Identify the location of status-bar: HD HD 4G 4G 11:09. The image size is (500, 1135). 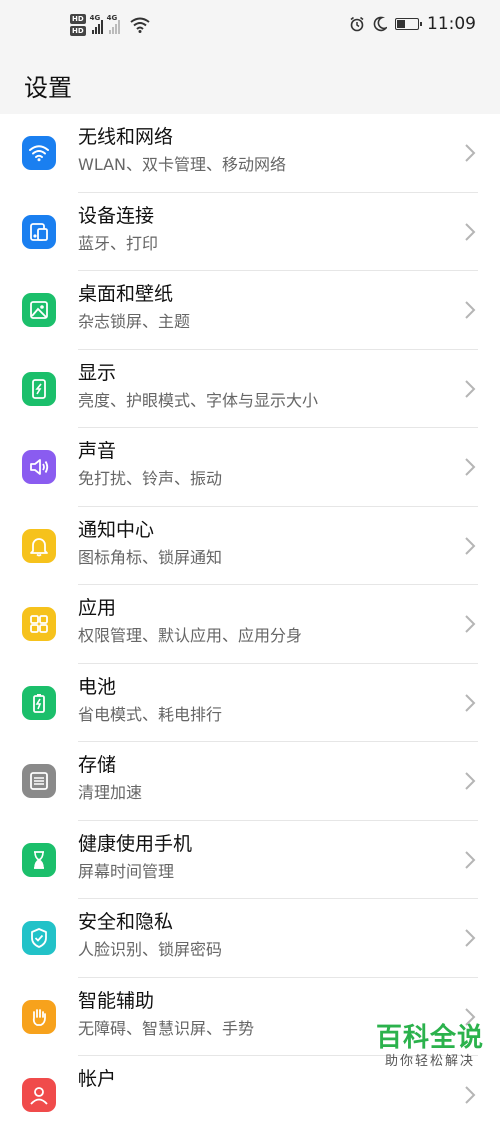
(250, 29).